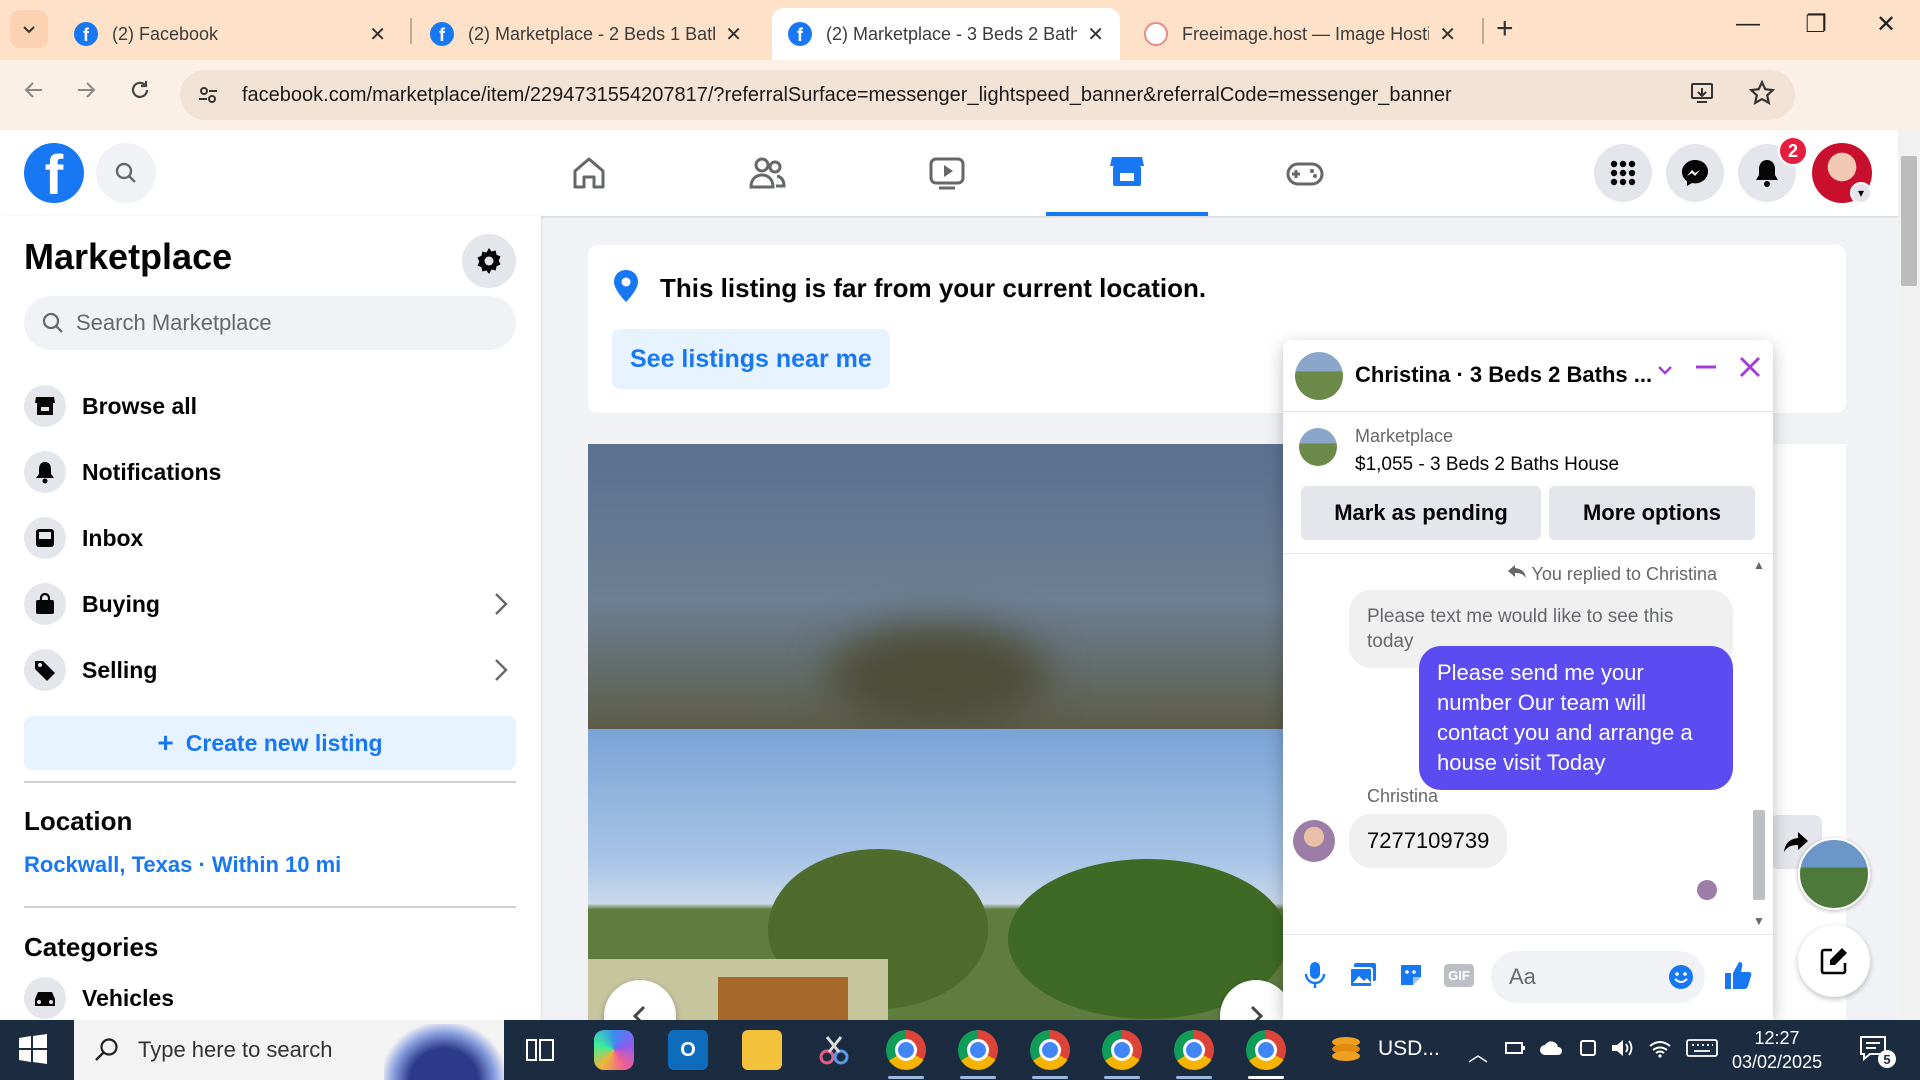 This screenshot has width=1920, height=1080. I want to click on chrome-profile-3-icon, so click(1050, 1050).